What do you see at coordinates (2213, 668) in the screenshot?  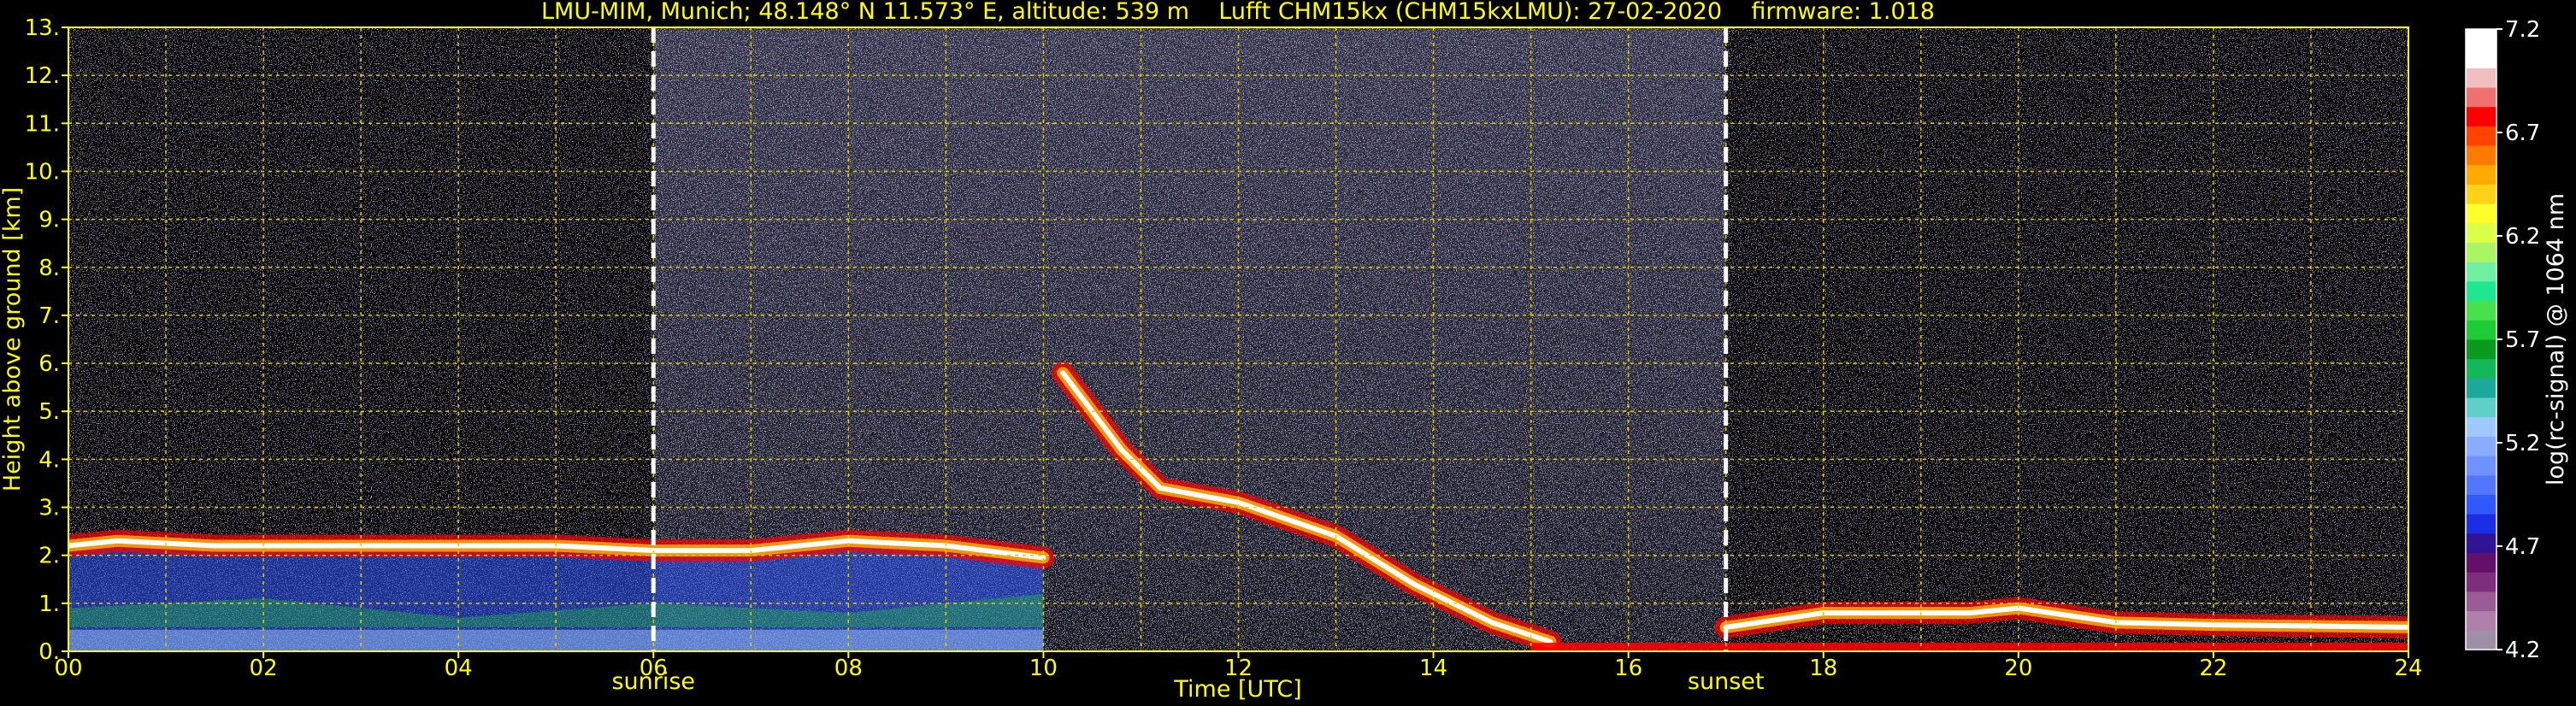 I see `x-tick-label: 22` at bounding box center [2213, 668].